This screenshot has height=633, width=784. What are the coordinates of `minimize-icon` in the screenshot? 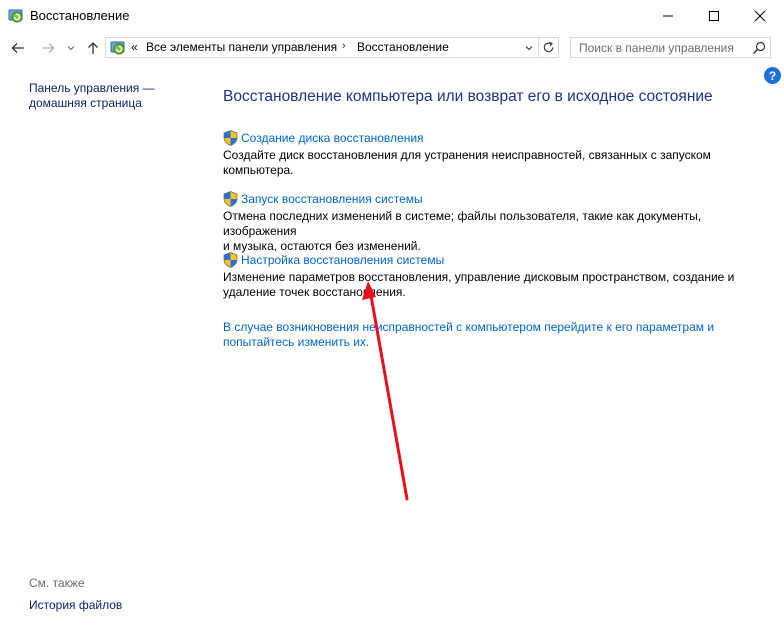 It's located at (668, 16).